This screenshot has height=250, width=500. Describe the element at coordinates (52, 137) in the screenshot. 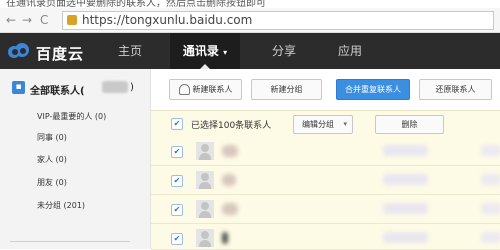

I see `sidebar-item-colleagues: 同事 (0)` at that location.